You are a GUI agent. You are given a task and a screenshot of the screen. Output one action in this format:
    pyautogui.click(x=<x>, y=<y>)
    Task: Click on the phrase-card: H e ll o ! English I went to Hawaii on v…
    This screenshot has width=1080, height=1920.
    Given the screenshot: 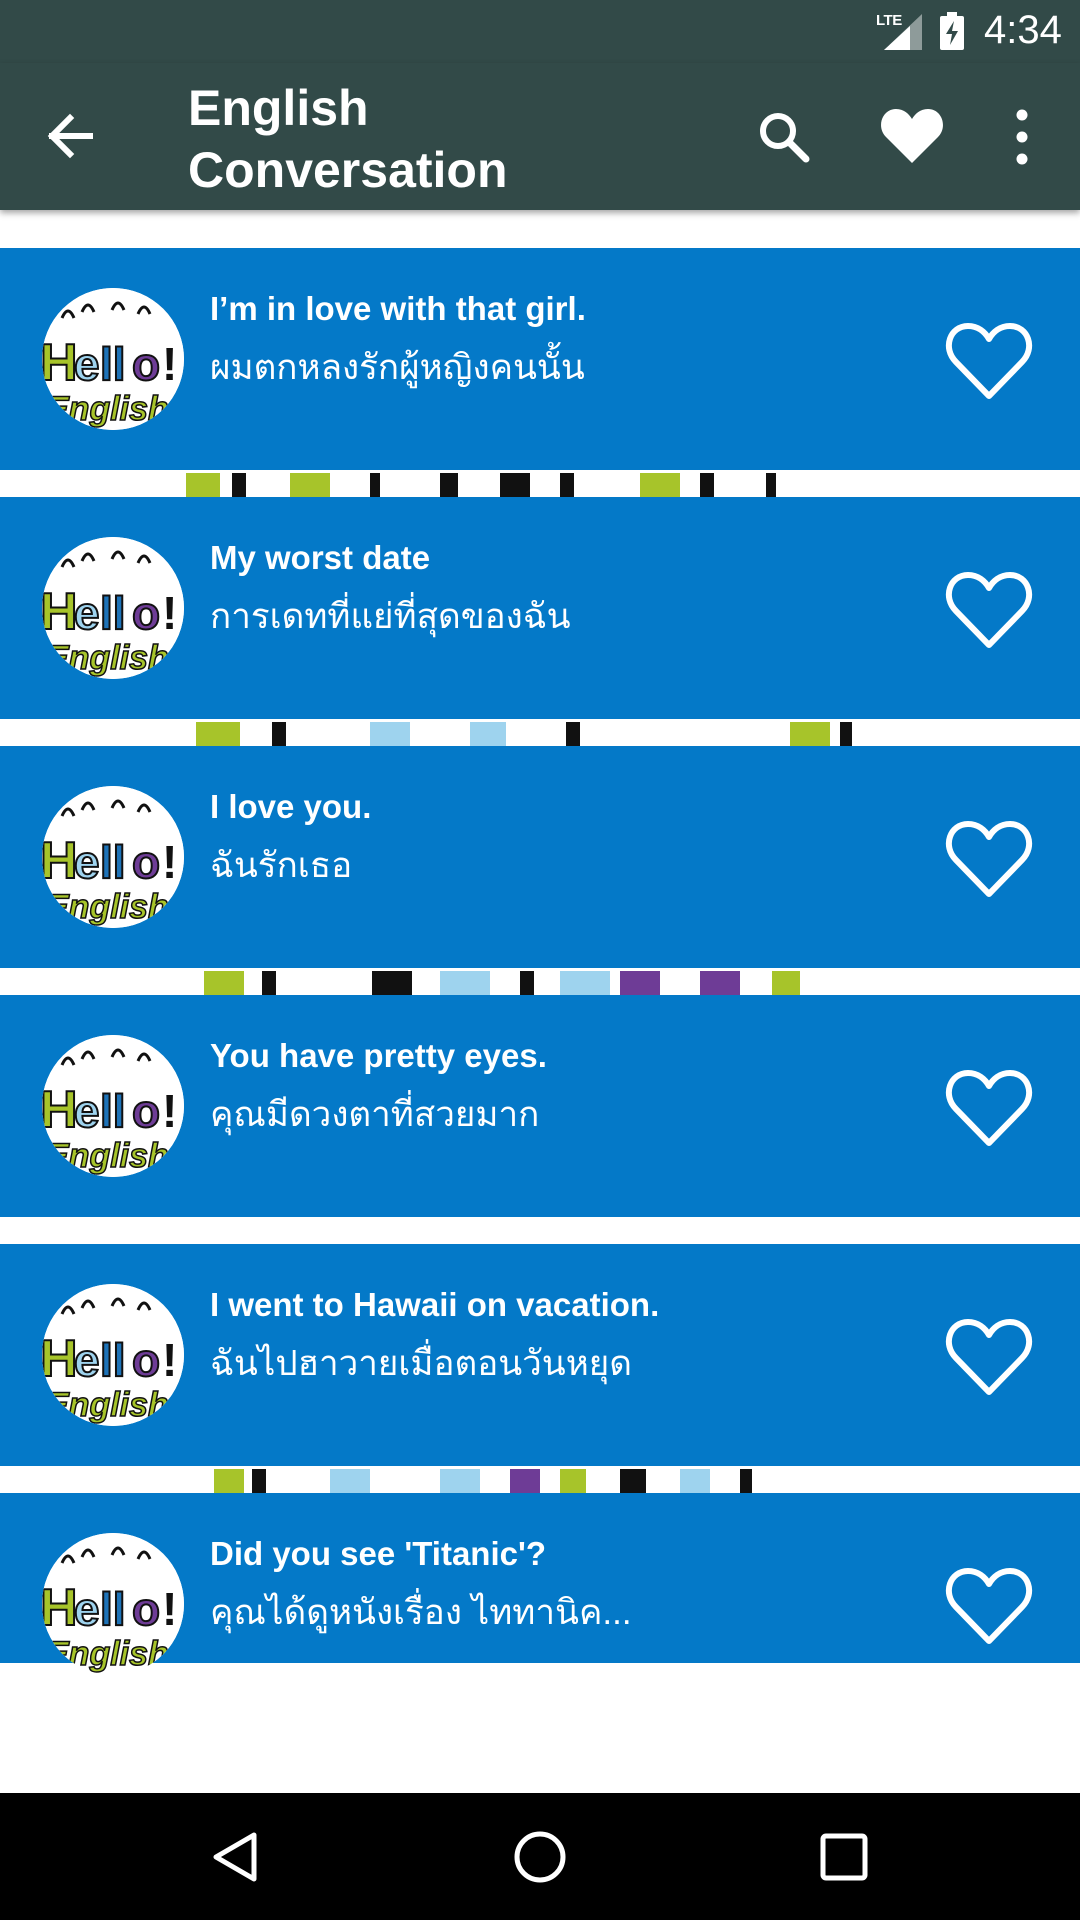 What is the action you would take?
    pyautogui.click(x=540, y=1355)
    